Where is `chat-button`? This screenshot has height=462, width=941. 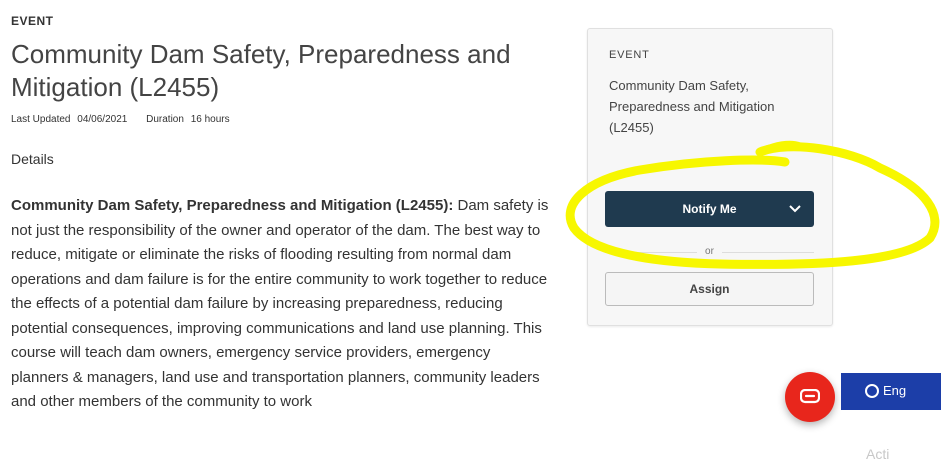 chat-button is located at coordinates (810, 397).